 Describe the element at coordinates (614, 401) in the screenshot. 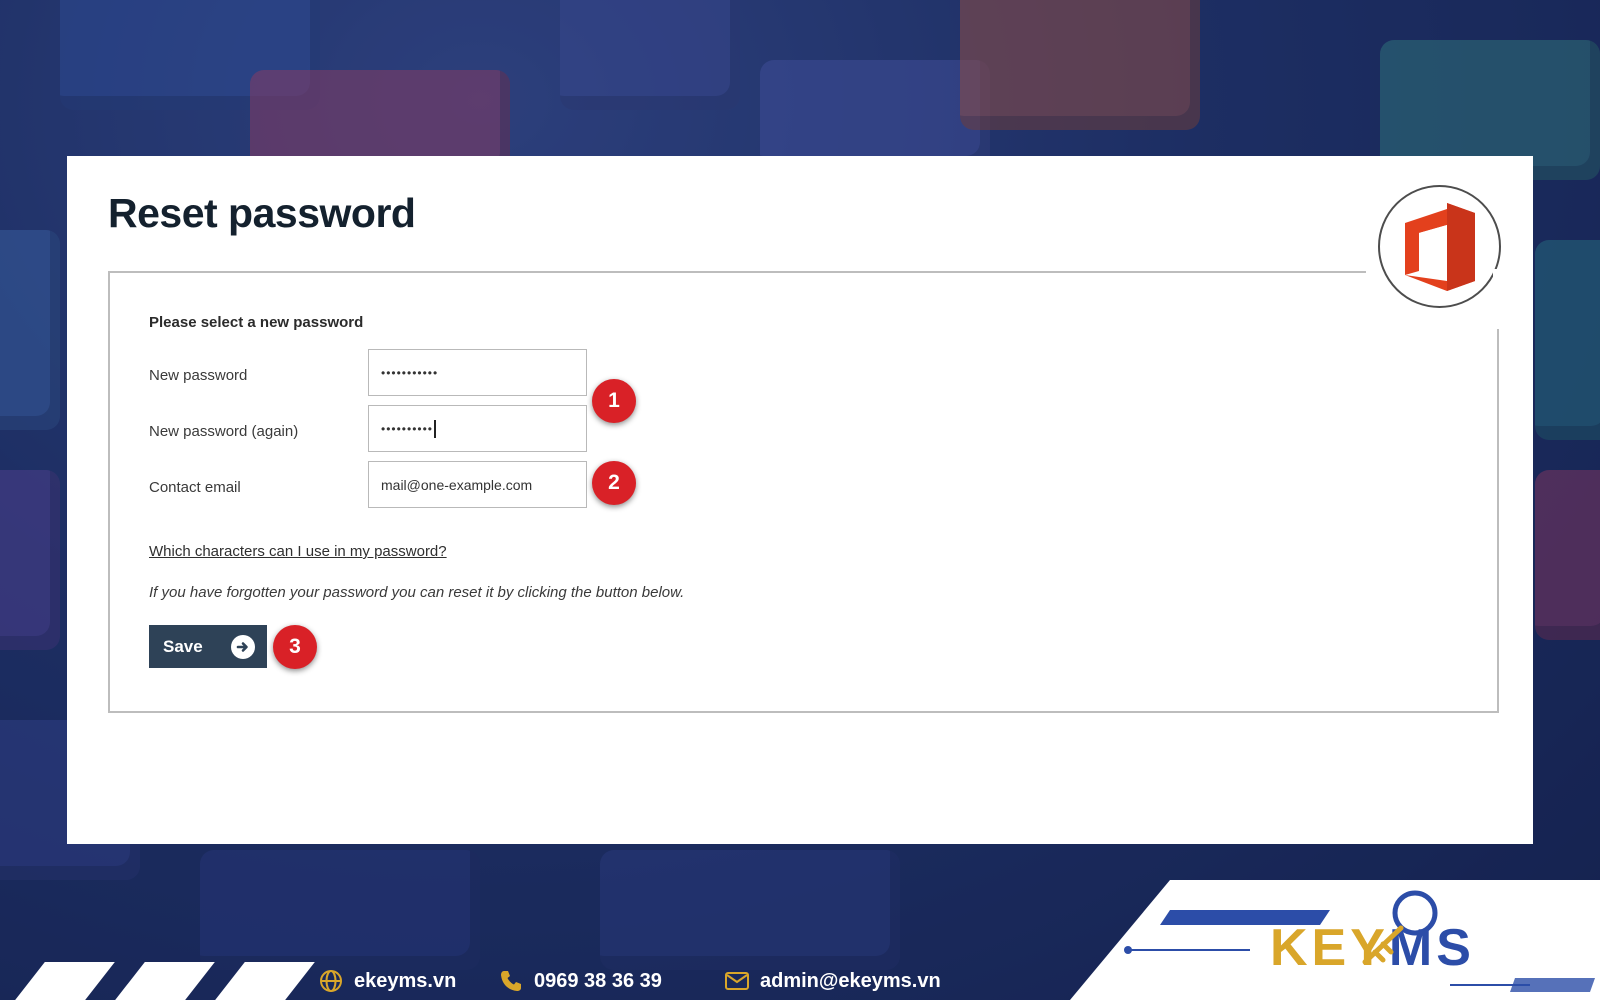

I see `step-badge-1: 1` at that location.